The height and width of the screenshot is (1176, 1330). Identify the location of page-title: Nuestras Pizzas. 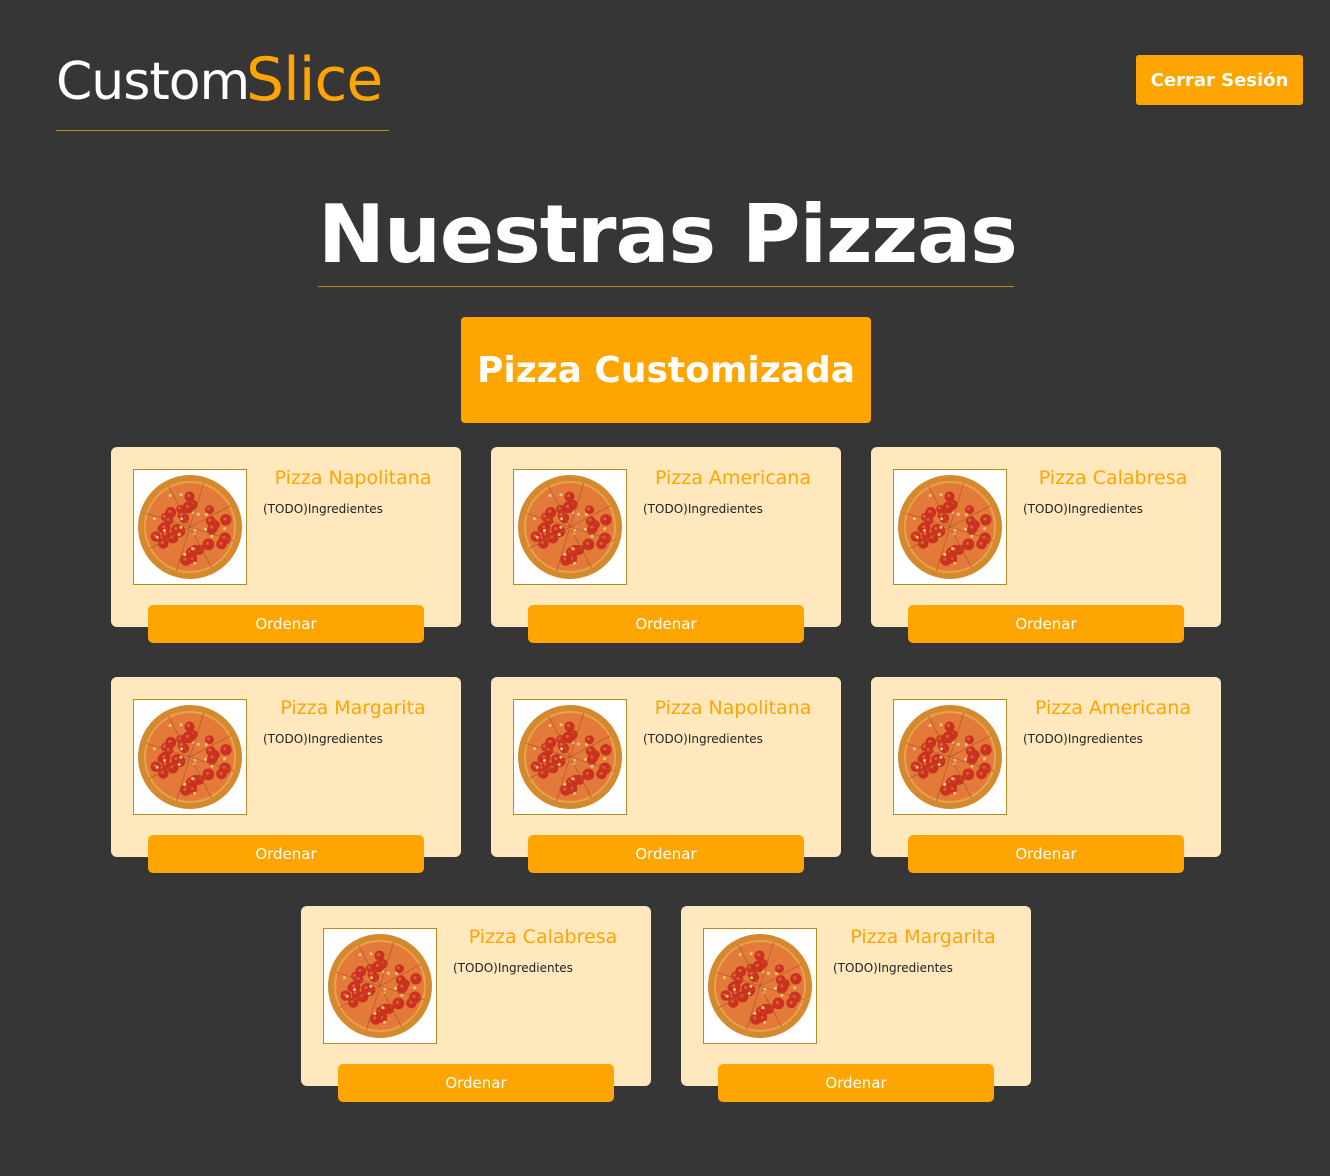
(668, 236).